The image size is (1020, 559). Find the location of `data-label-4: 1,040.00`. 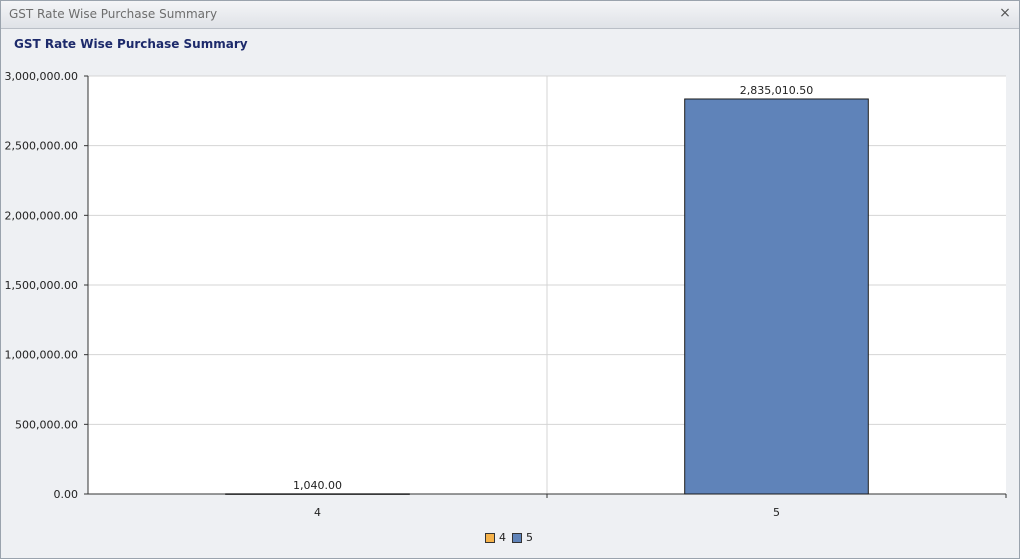

data-label-4: 1,040.00 is located at coordinates (317, 485).